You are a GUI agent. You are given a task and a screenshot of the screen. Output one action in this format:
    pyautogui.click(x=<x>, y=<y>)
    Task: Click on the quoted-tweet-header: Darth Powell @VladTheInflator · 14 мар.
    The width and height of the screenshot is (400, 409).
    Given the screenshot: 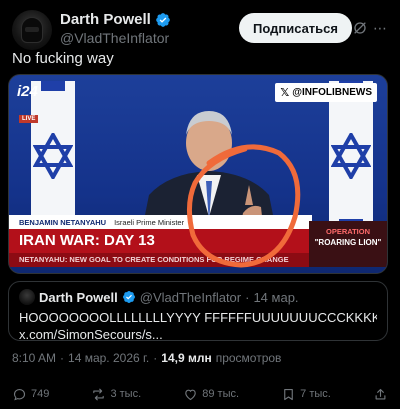 What is the action you would take?
    pyautogui.click(x=198, y=297)
    